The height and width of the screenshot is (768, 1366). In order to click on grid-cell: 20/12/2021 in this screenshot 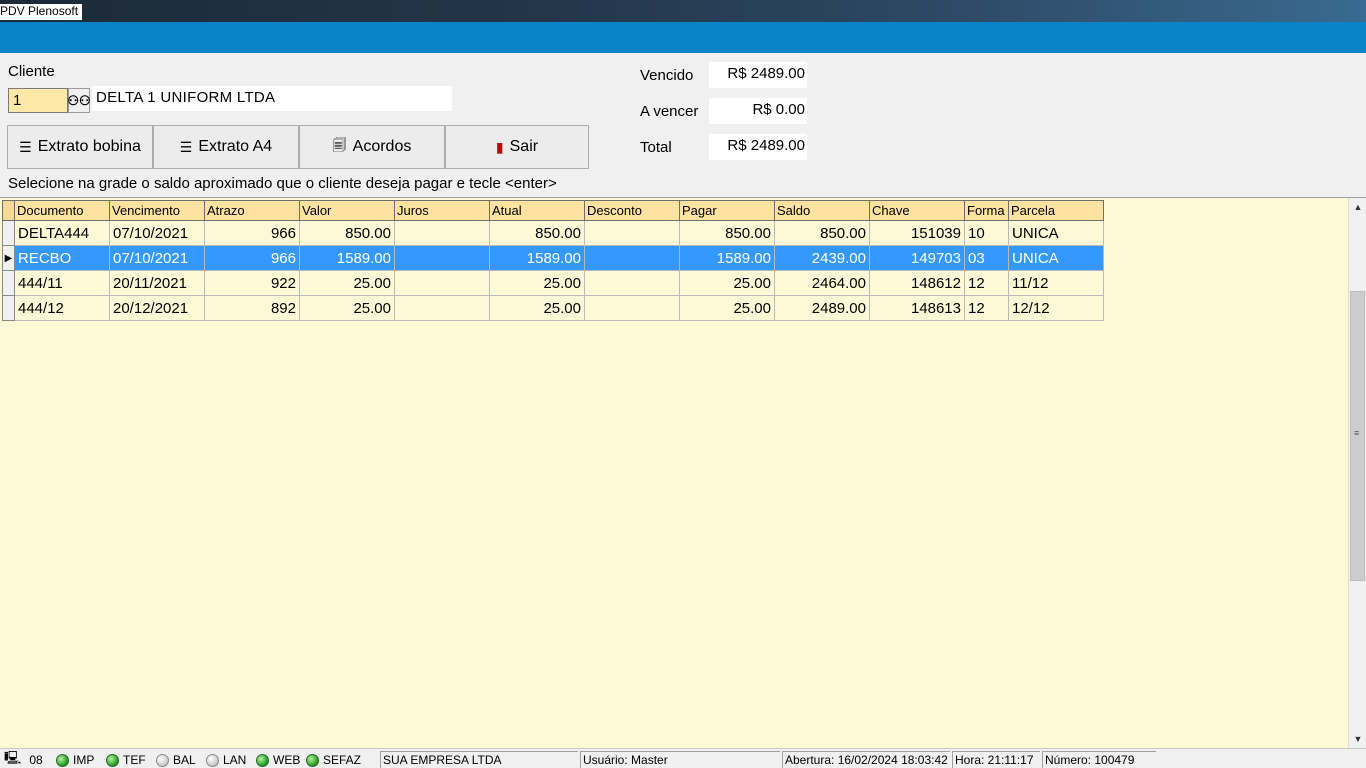, I will do `click(157, 308)`.